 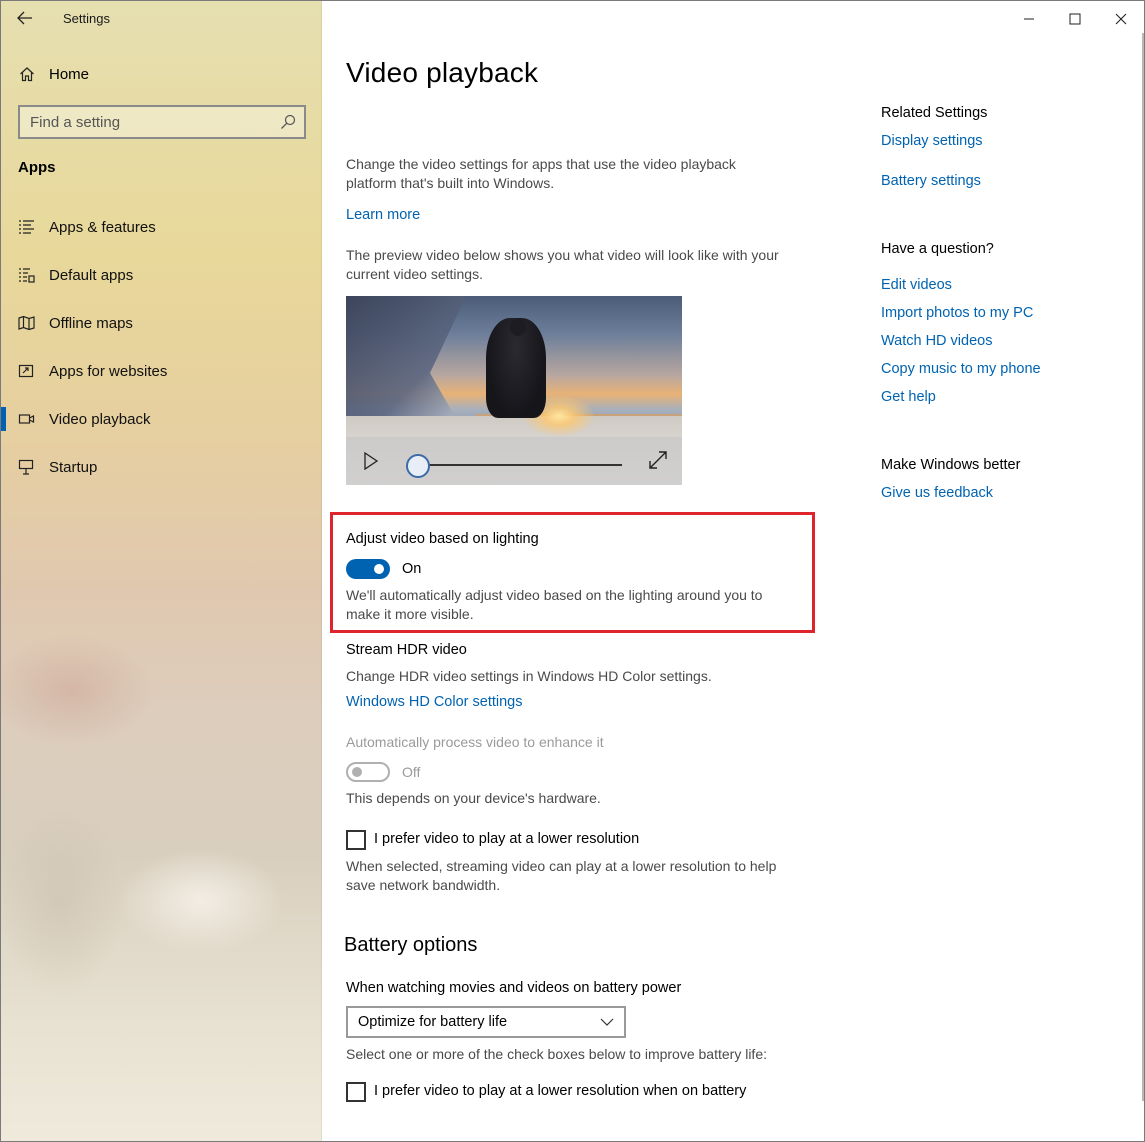 I want to click on app-title: Settings, so click(x=86, y=18).